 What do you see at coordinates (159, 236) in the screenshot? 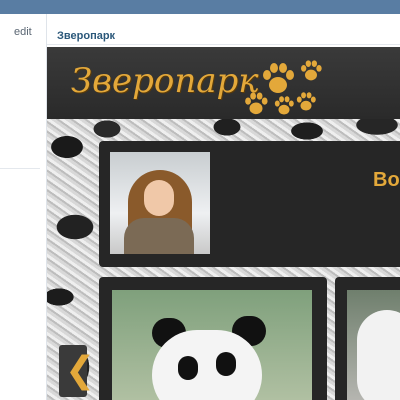
I see `photo-body` at bounding box center [159, 236].